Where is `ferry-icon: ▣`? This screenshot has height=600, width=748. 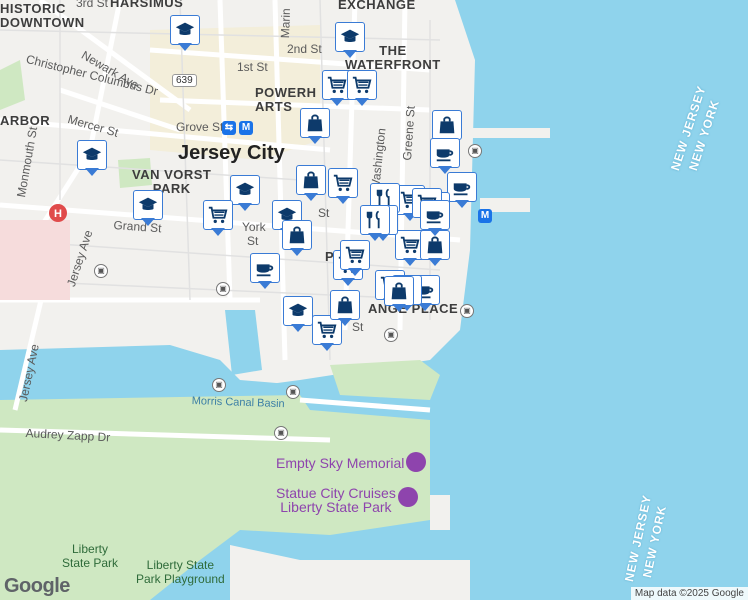 ferry-icon: ▣ is located at coordinates (475, 151).